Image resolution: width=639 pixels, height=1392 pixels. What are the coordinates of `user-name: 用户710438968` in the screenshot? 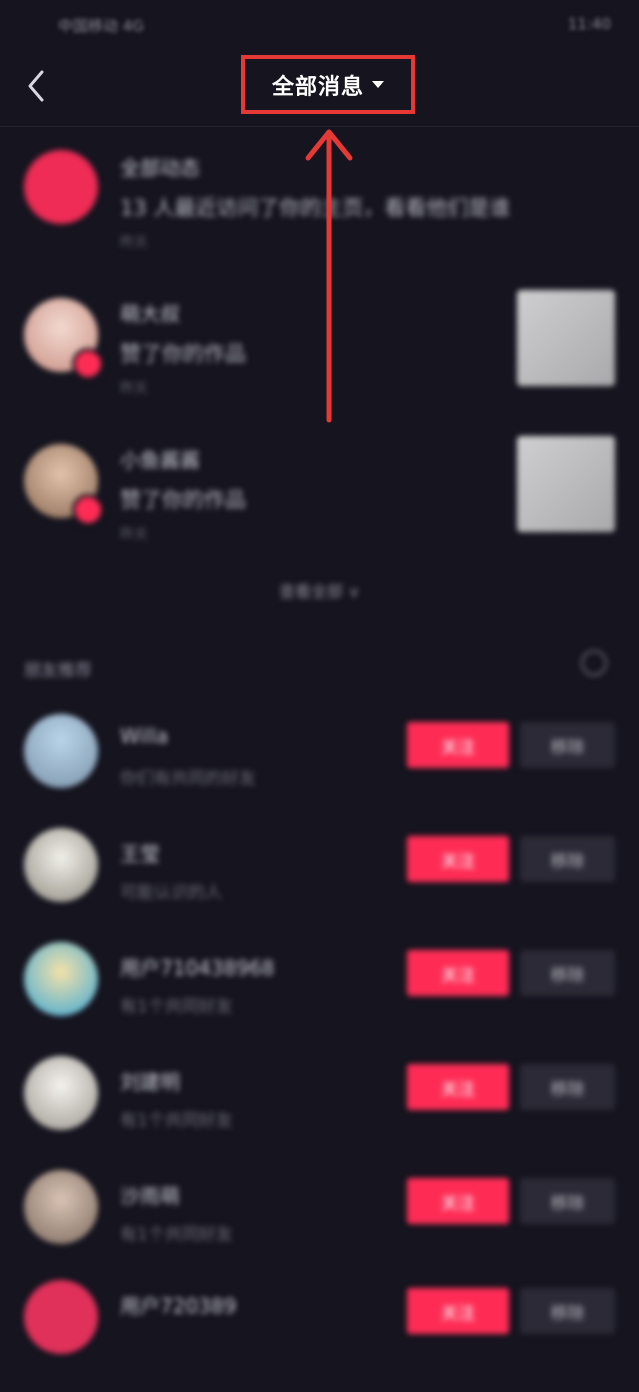 It's located at (197, 968).